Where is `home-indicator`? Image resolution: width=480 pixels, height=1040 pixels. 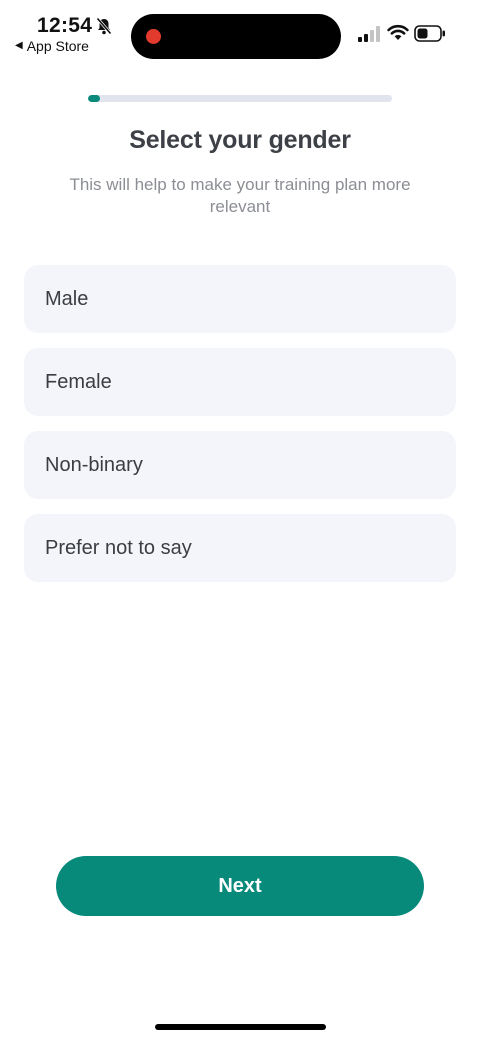 home-indicator is located at coordinates (240, 1027).